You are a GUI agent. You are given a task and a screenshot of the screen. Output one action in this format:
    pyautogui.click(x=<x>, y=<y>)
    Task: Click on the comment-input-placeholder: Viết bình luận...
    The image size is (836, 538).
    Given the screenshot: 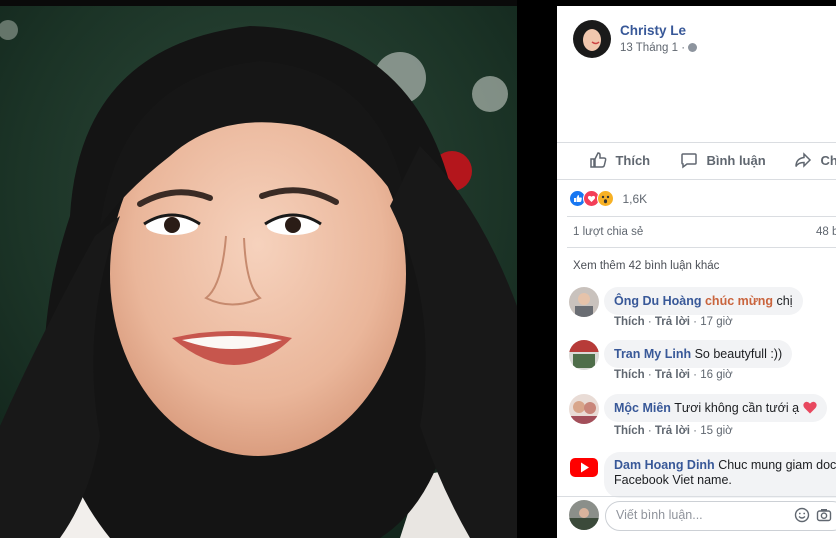 What is the action you would take?
    pyautogui.click(x=659, y=515)
    